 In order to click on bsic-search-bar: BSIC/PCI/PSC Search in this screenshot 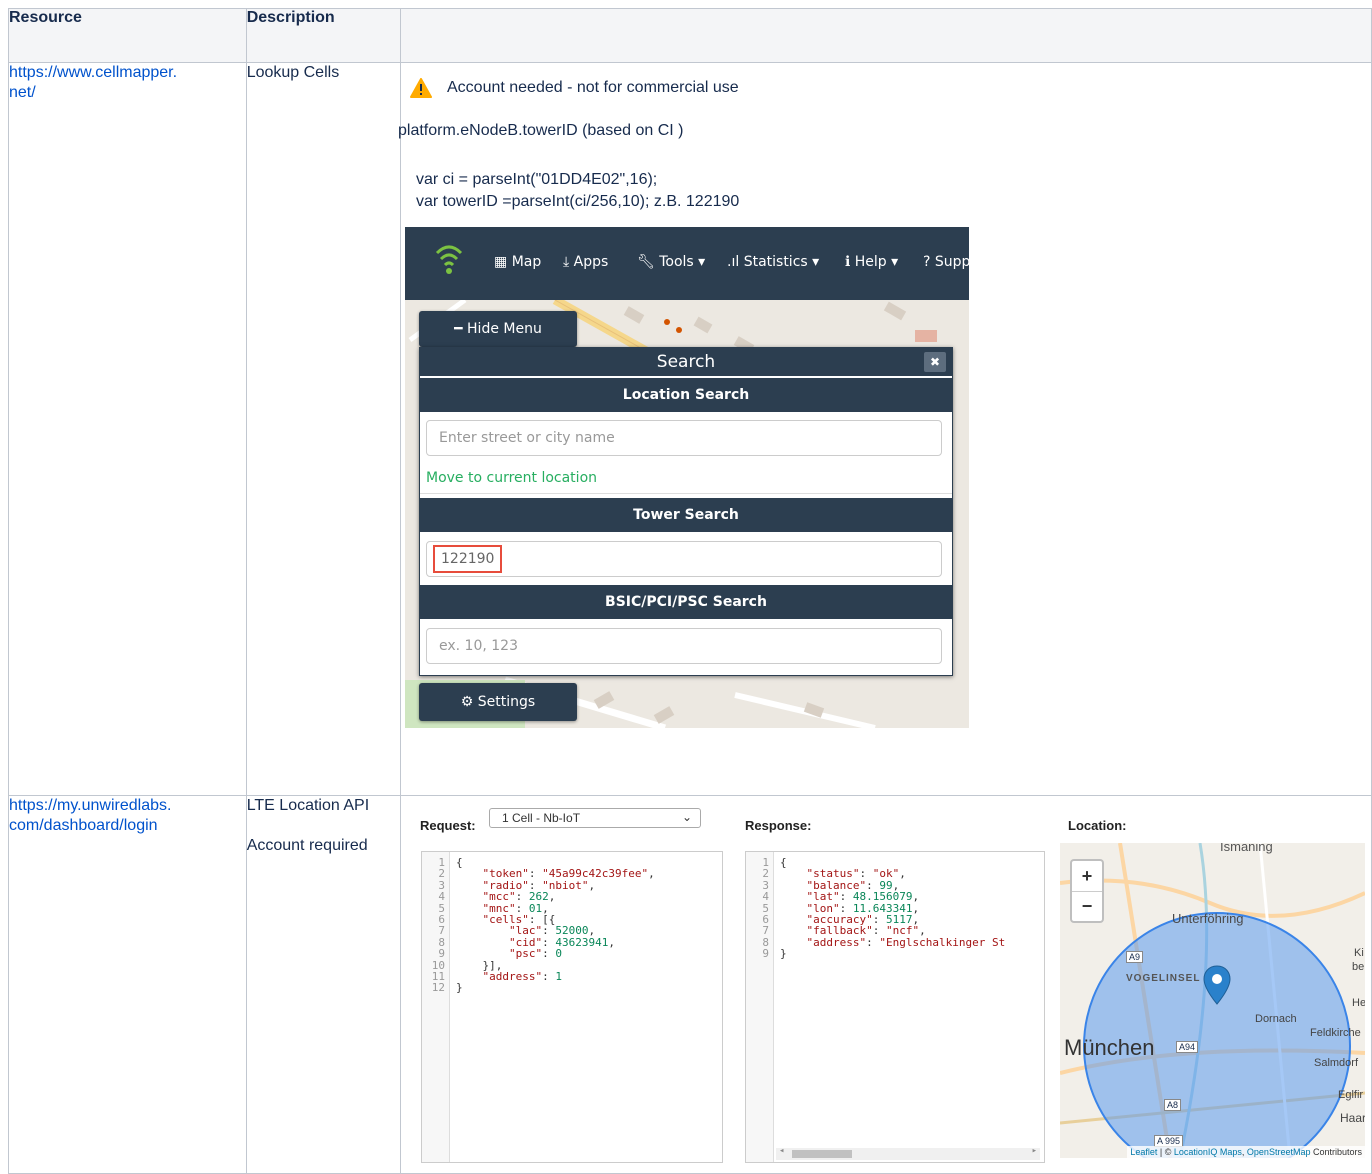, I will do `click(686, 602)`.